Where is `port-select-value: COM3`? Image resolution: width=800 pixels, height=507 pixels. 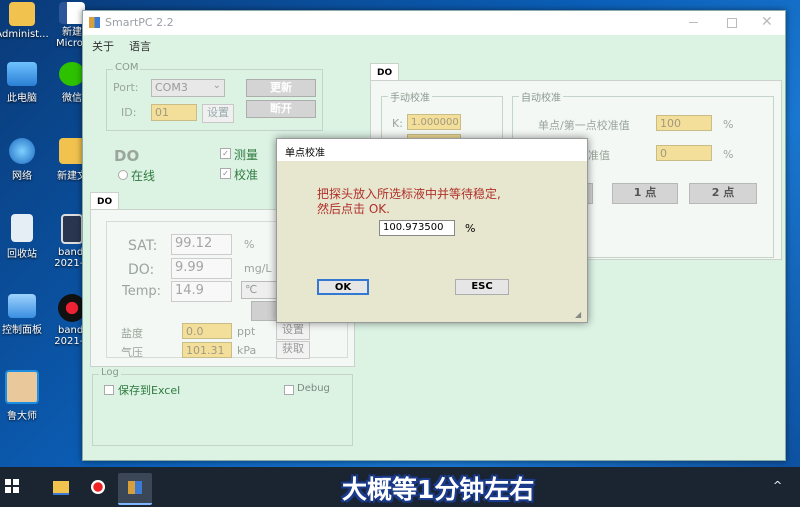
port-select-value: COM3 is located at coordinates (171, 87).